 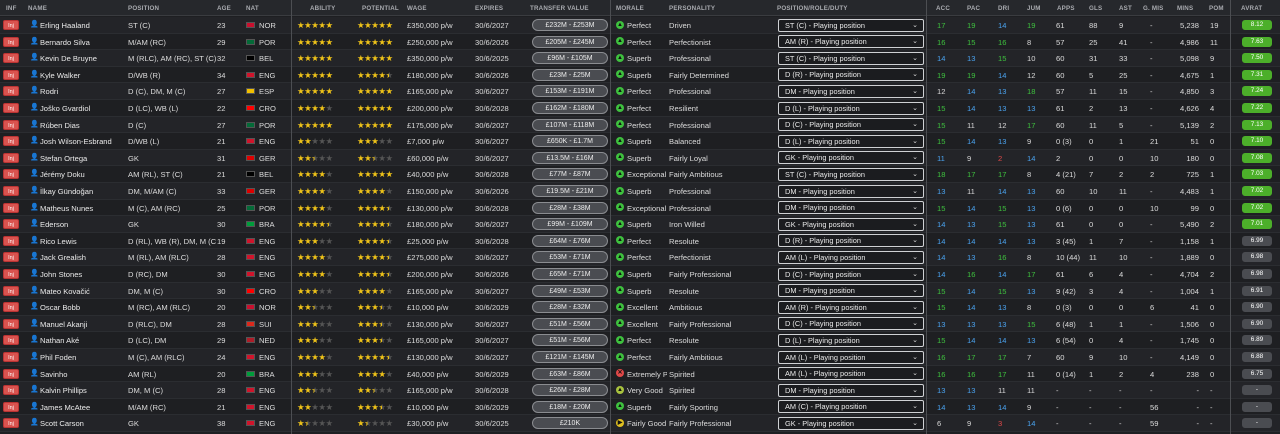 I want to click on player-name: Joško Gvardiol, so click(x=82, y=108).